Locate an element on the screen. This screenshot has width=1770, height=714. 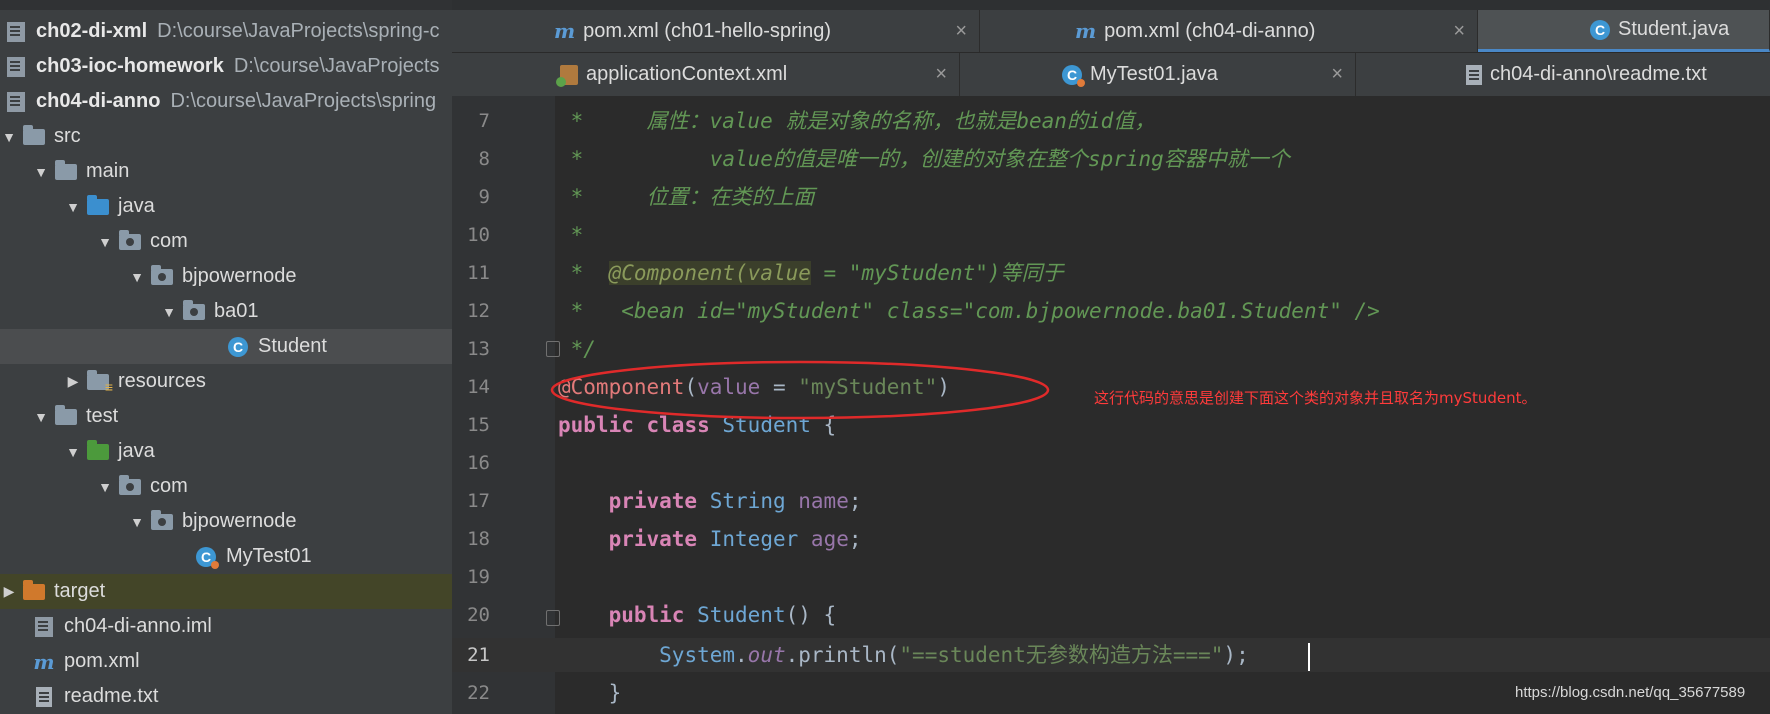
tree-item-test: ▼ test is located at coordinates (226, 416).